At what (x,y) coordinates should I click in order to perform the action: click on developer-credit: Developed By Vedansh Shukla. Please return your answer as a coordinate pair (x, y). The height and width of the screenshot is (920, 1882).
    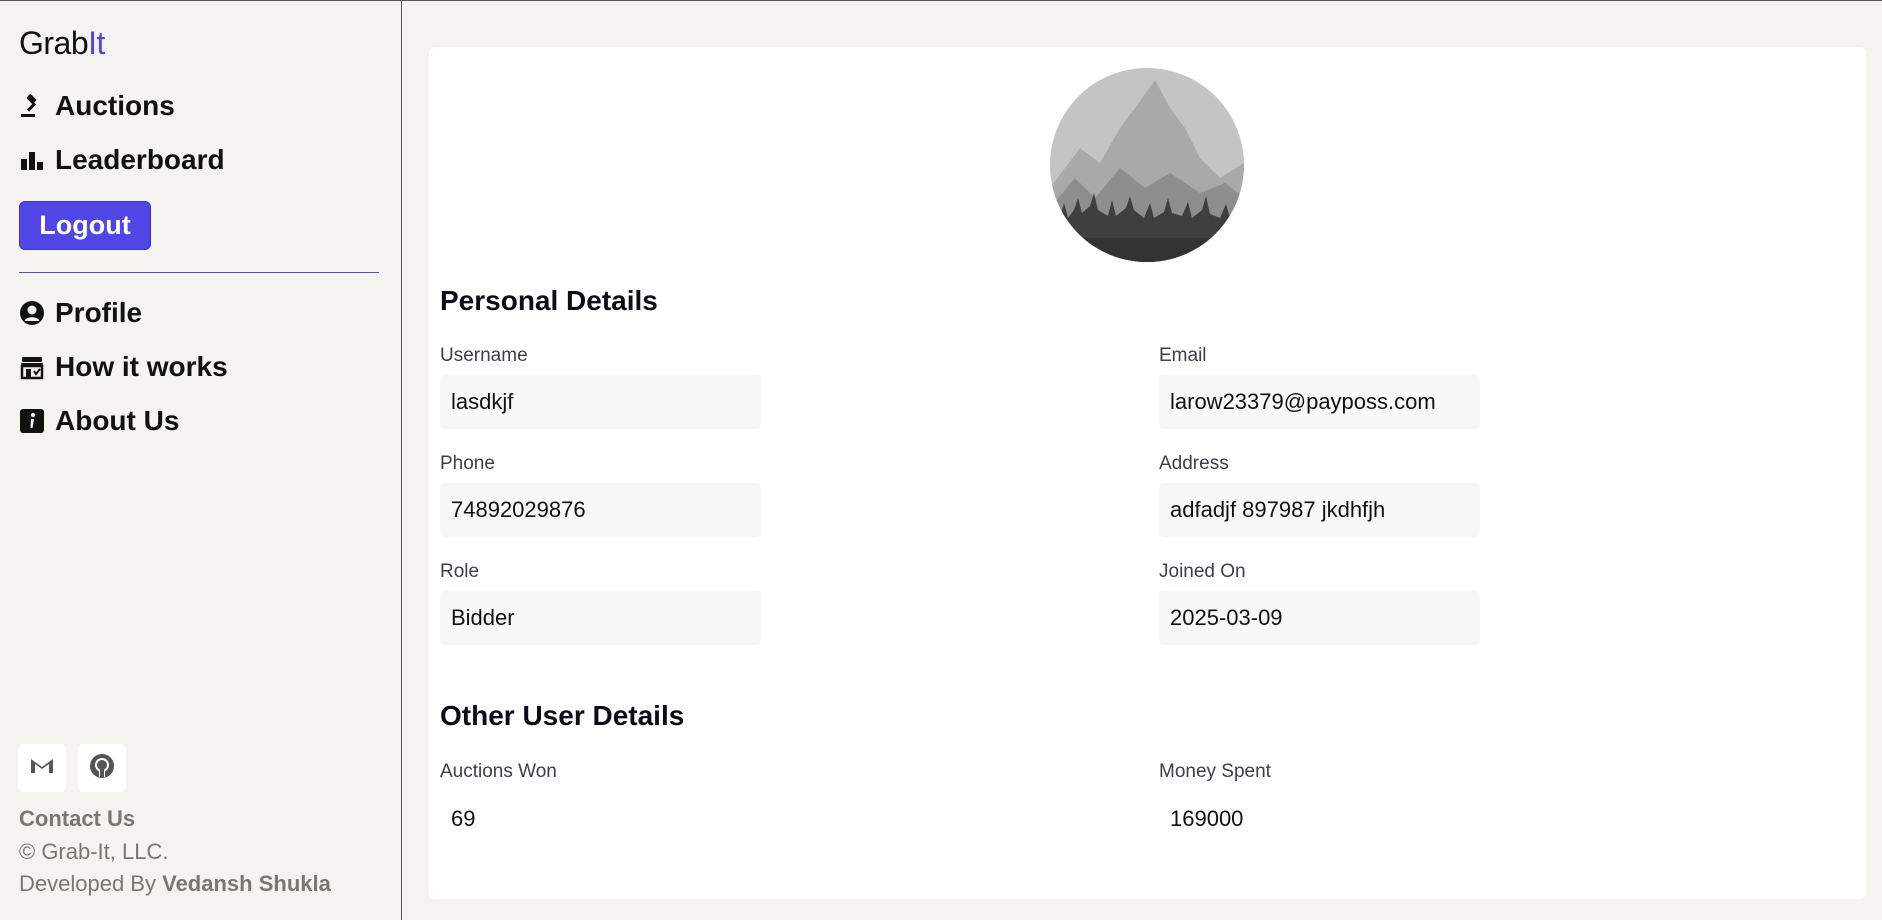
    Looking at the image, I should click on (175, 884).